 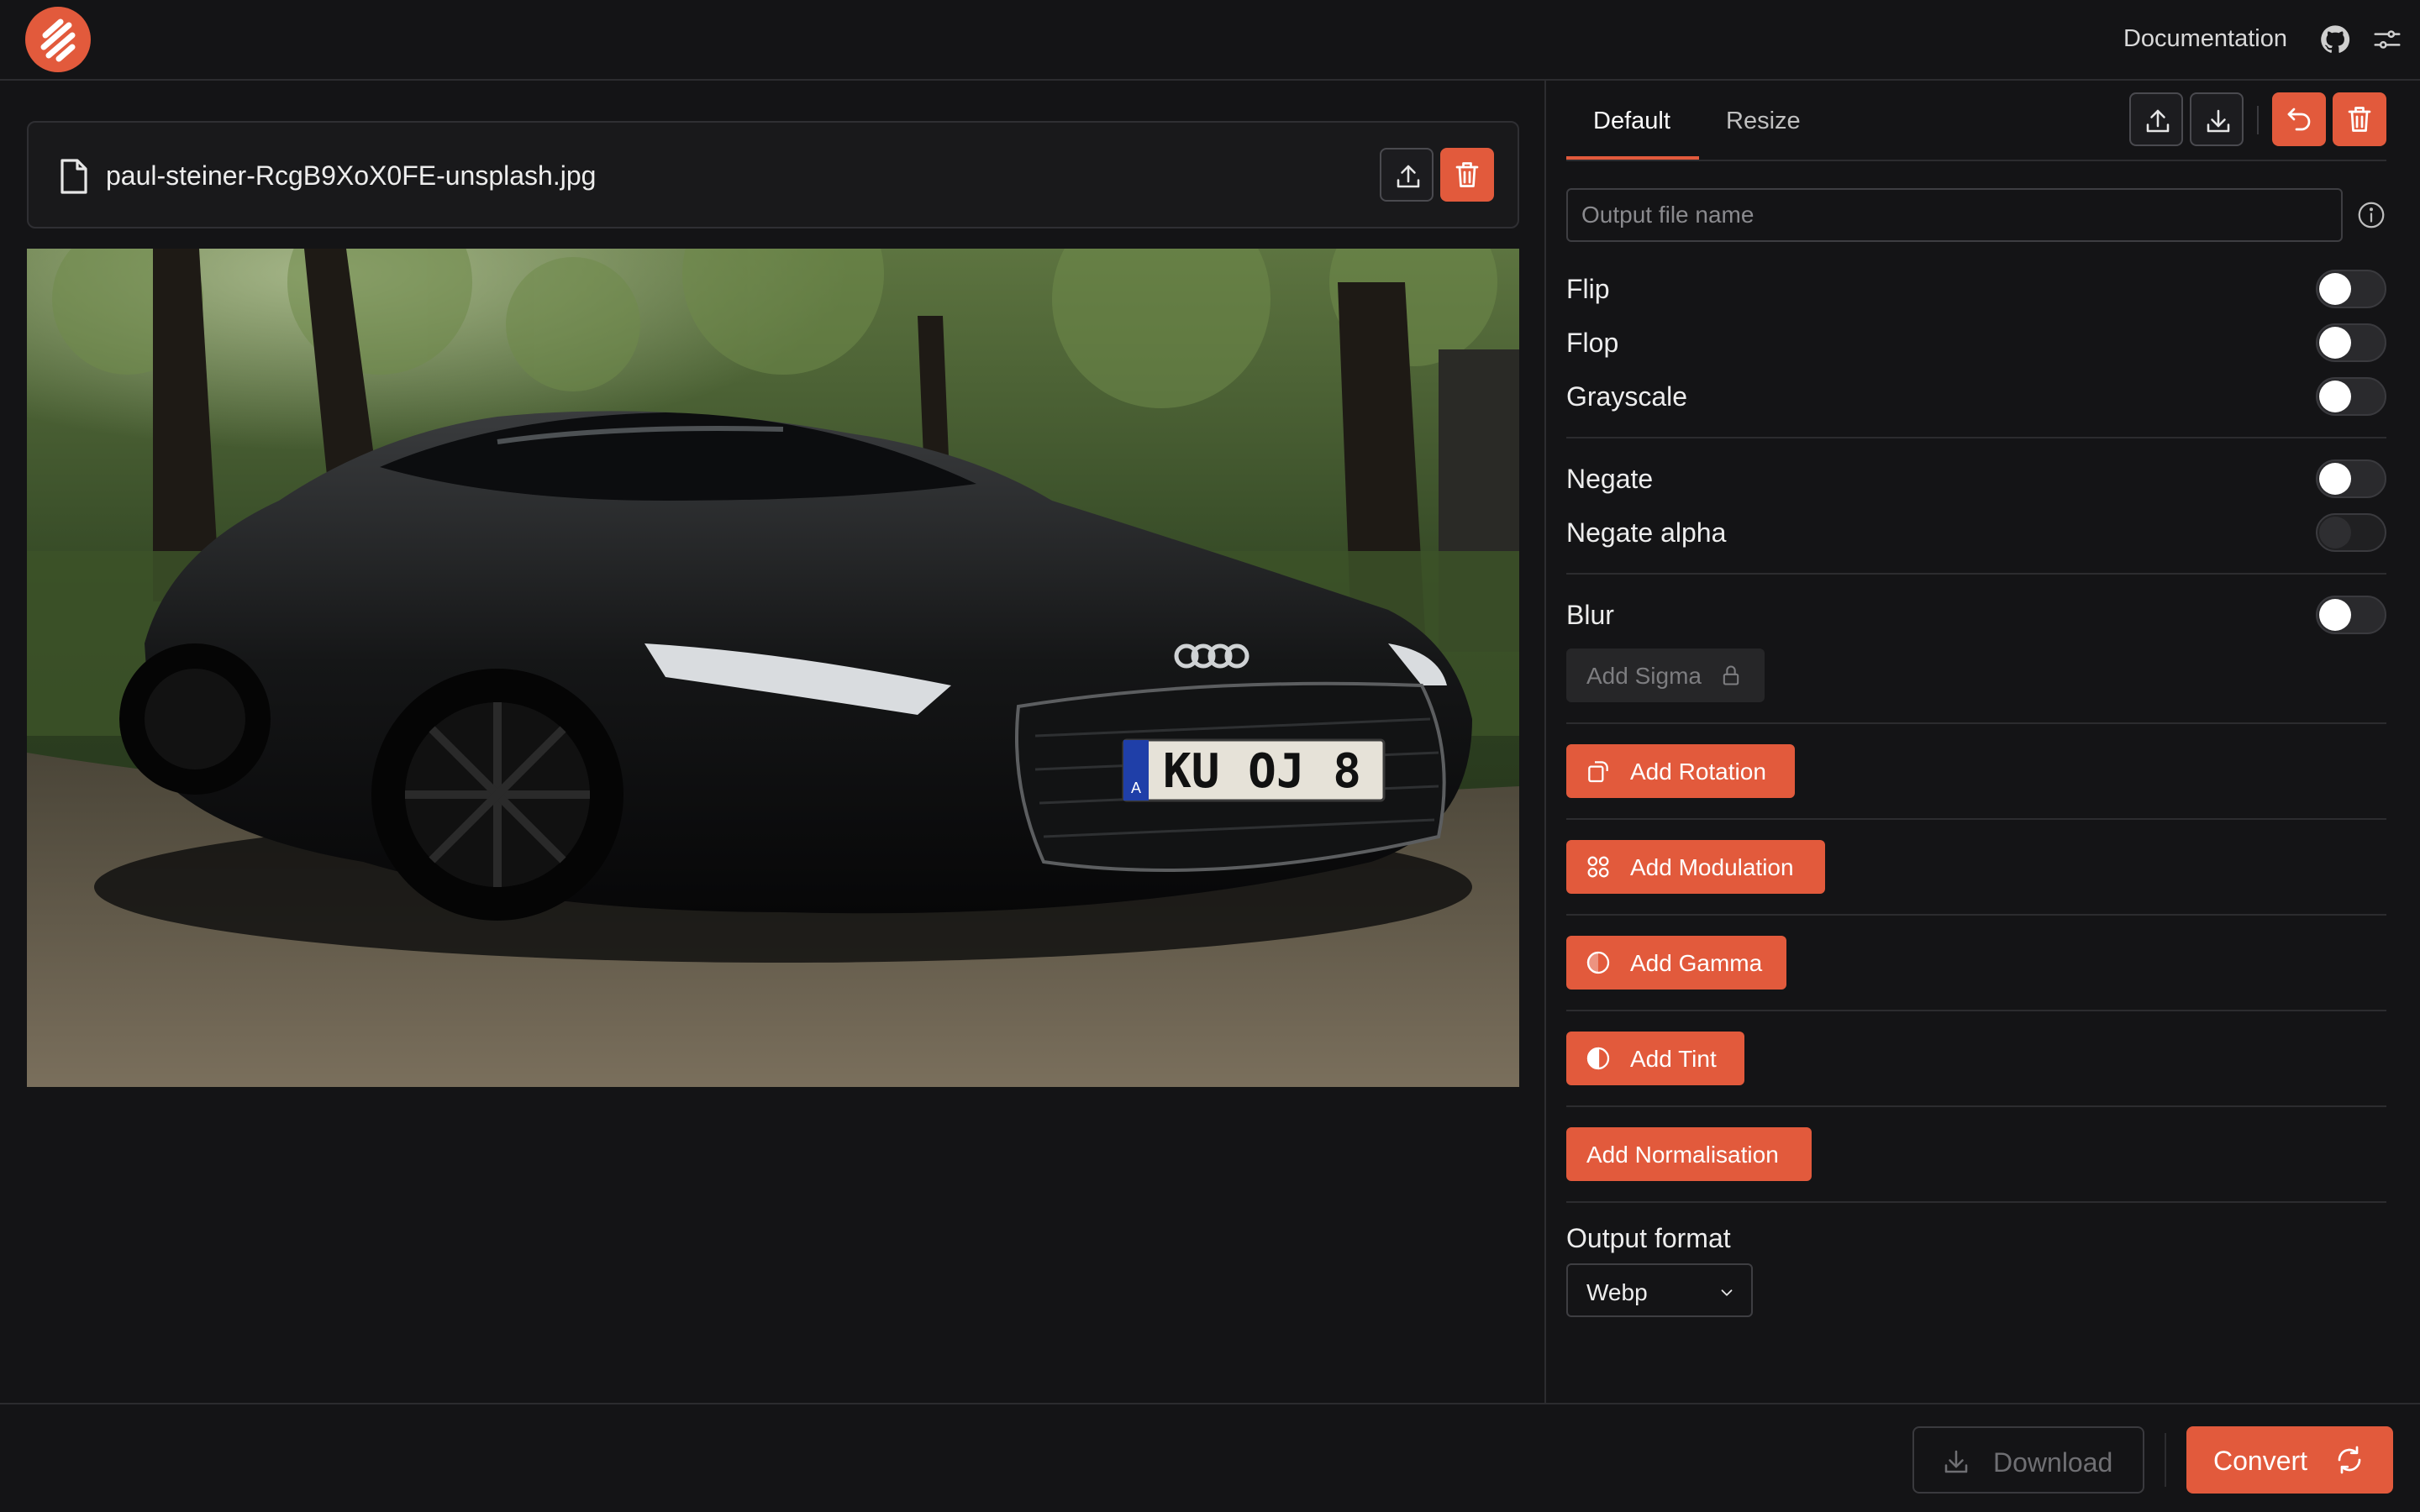 What do you see at coordinates (2205, 39) in the screenshot?
I see `documentation-link: Documentation` at bounding box center [2205, 39].